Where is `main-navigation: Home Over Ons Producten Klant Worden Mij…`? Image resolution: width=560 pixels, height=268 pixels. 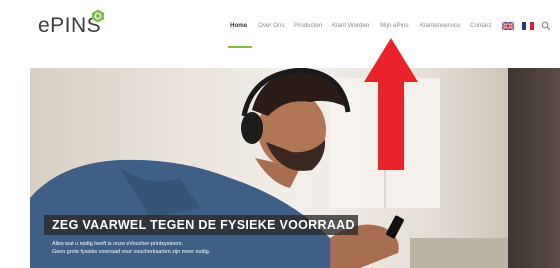 main-navigation: Home Over Ons Producten Klant Worden Mij… is located at coordinates (280, 28).